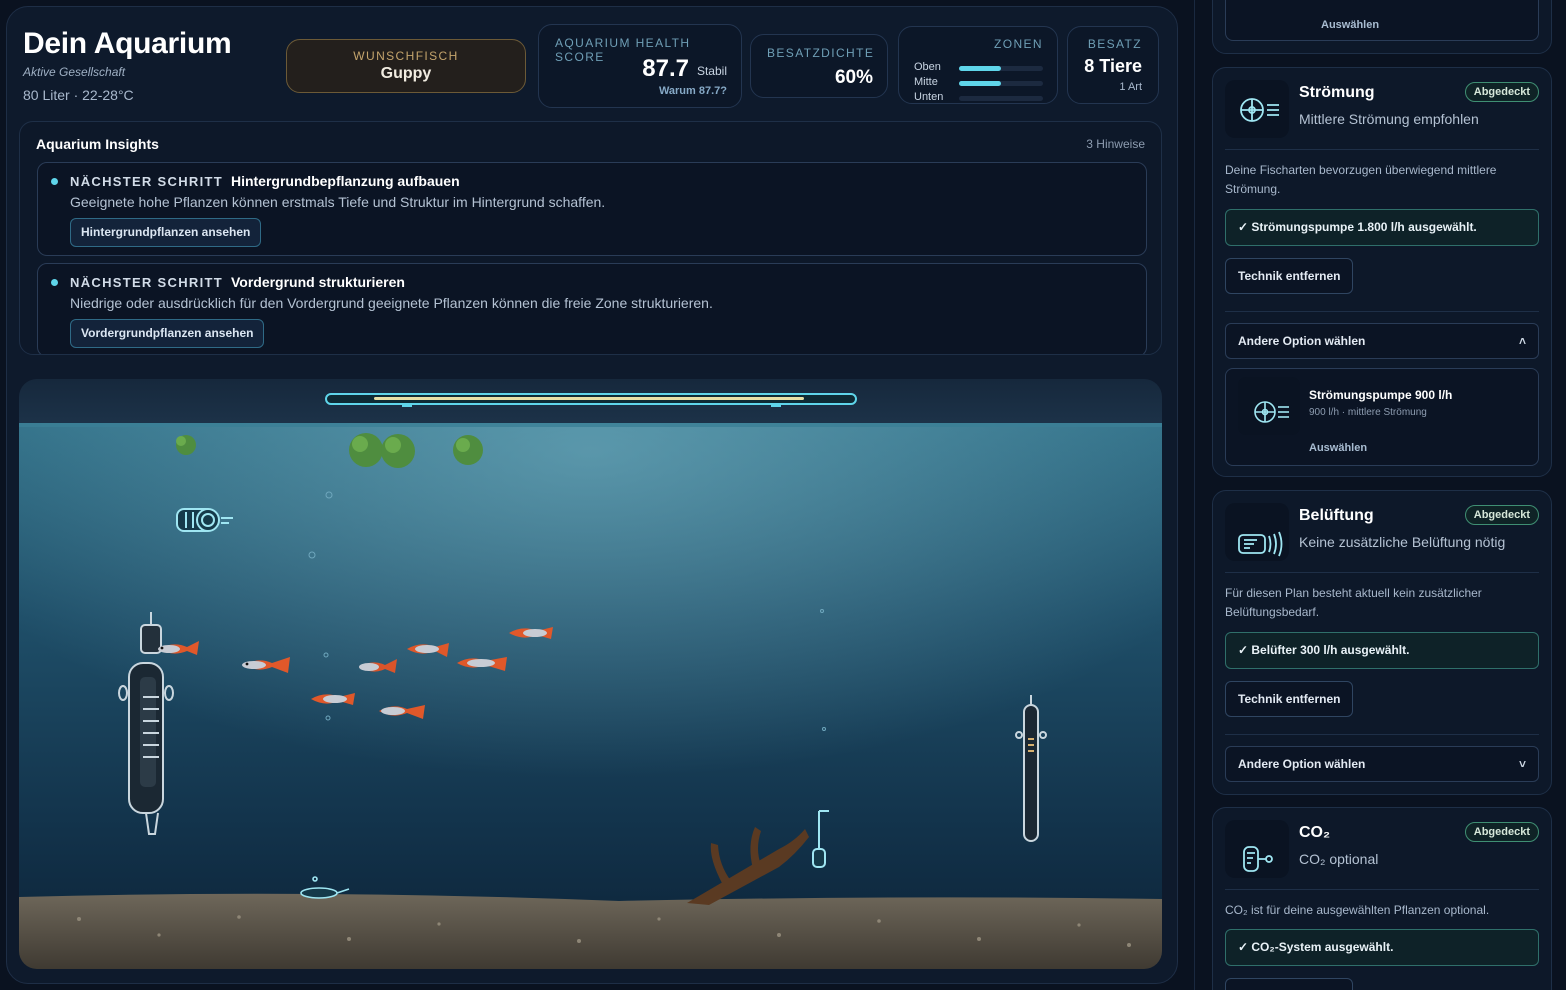  I want to click on insights-count: 3 Hinweise, so click(1115, 144).